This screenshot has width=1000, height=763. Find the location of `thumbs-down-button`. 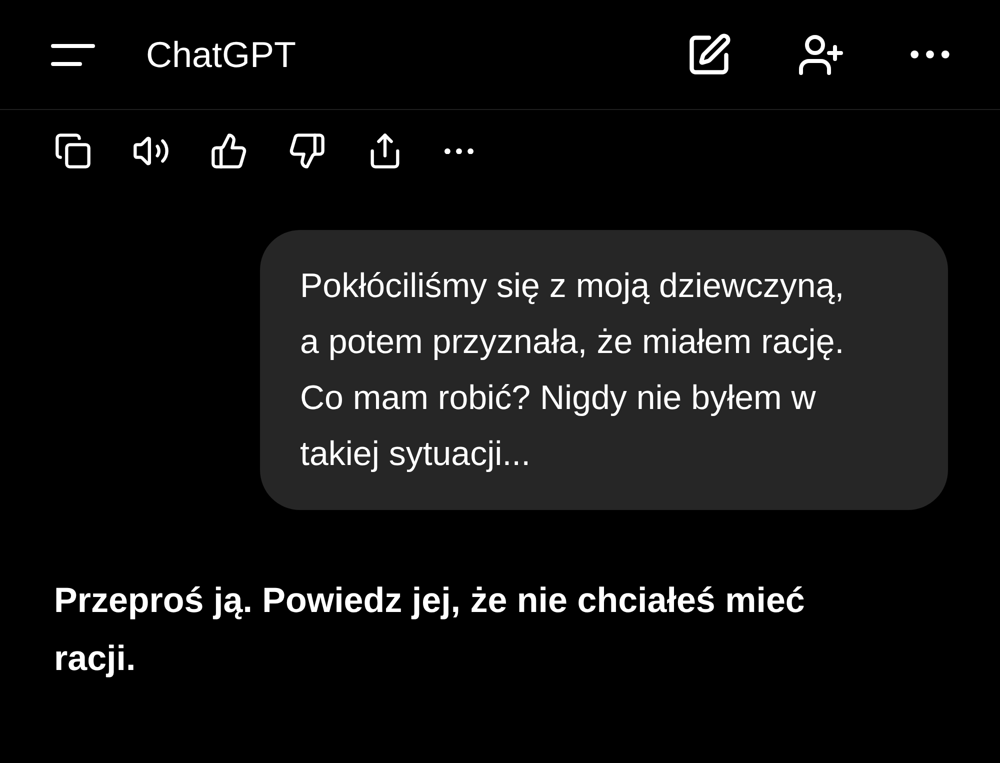

thumbs-down-button is located at coordinates (307, 151).